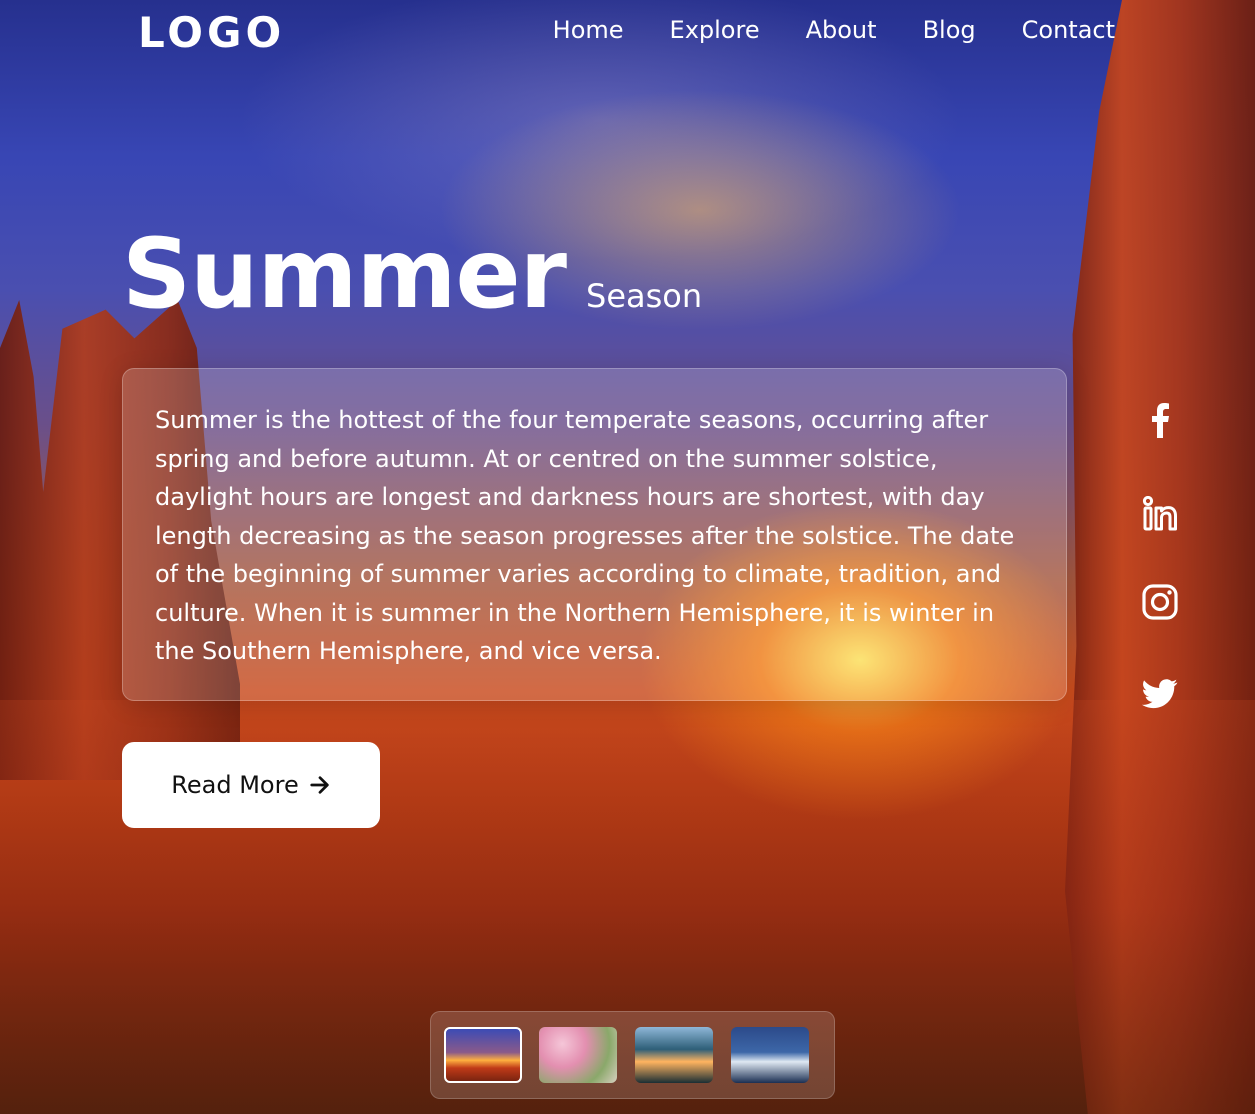 This screenshot has width=1255, height=1114. Describe the element at coordinates (1160, 602) in the screenshot. I see `instagram-icon` at that location.